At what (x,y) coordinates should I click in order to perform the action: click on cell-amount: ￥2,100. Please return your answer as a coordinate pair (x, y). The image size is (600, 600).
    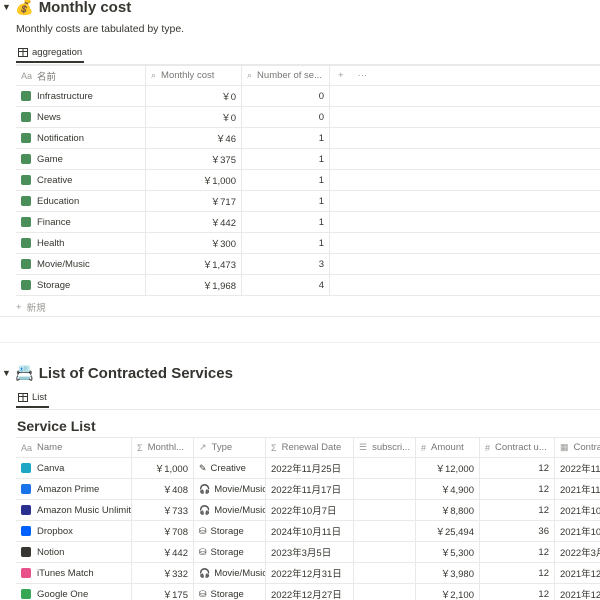
    Looking at the image, I should click on (448, 592).